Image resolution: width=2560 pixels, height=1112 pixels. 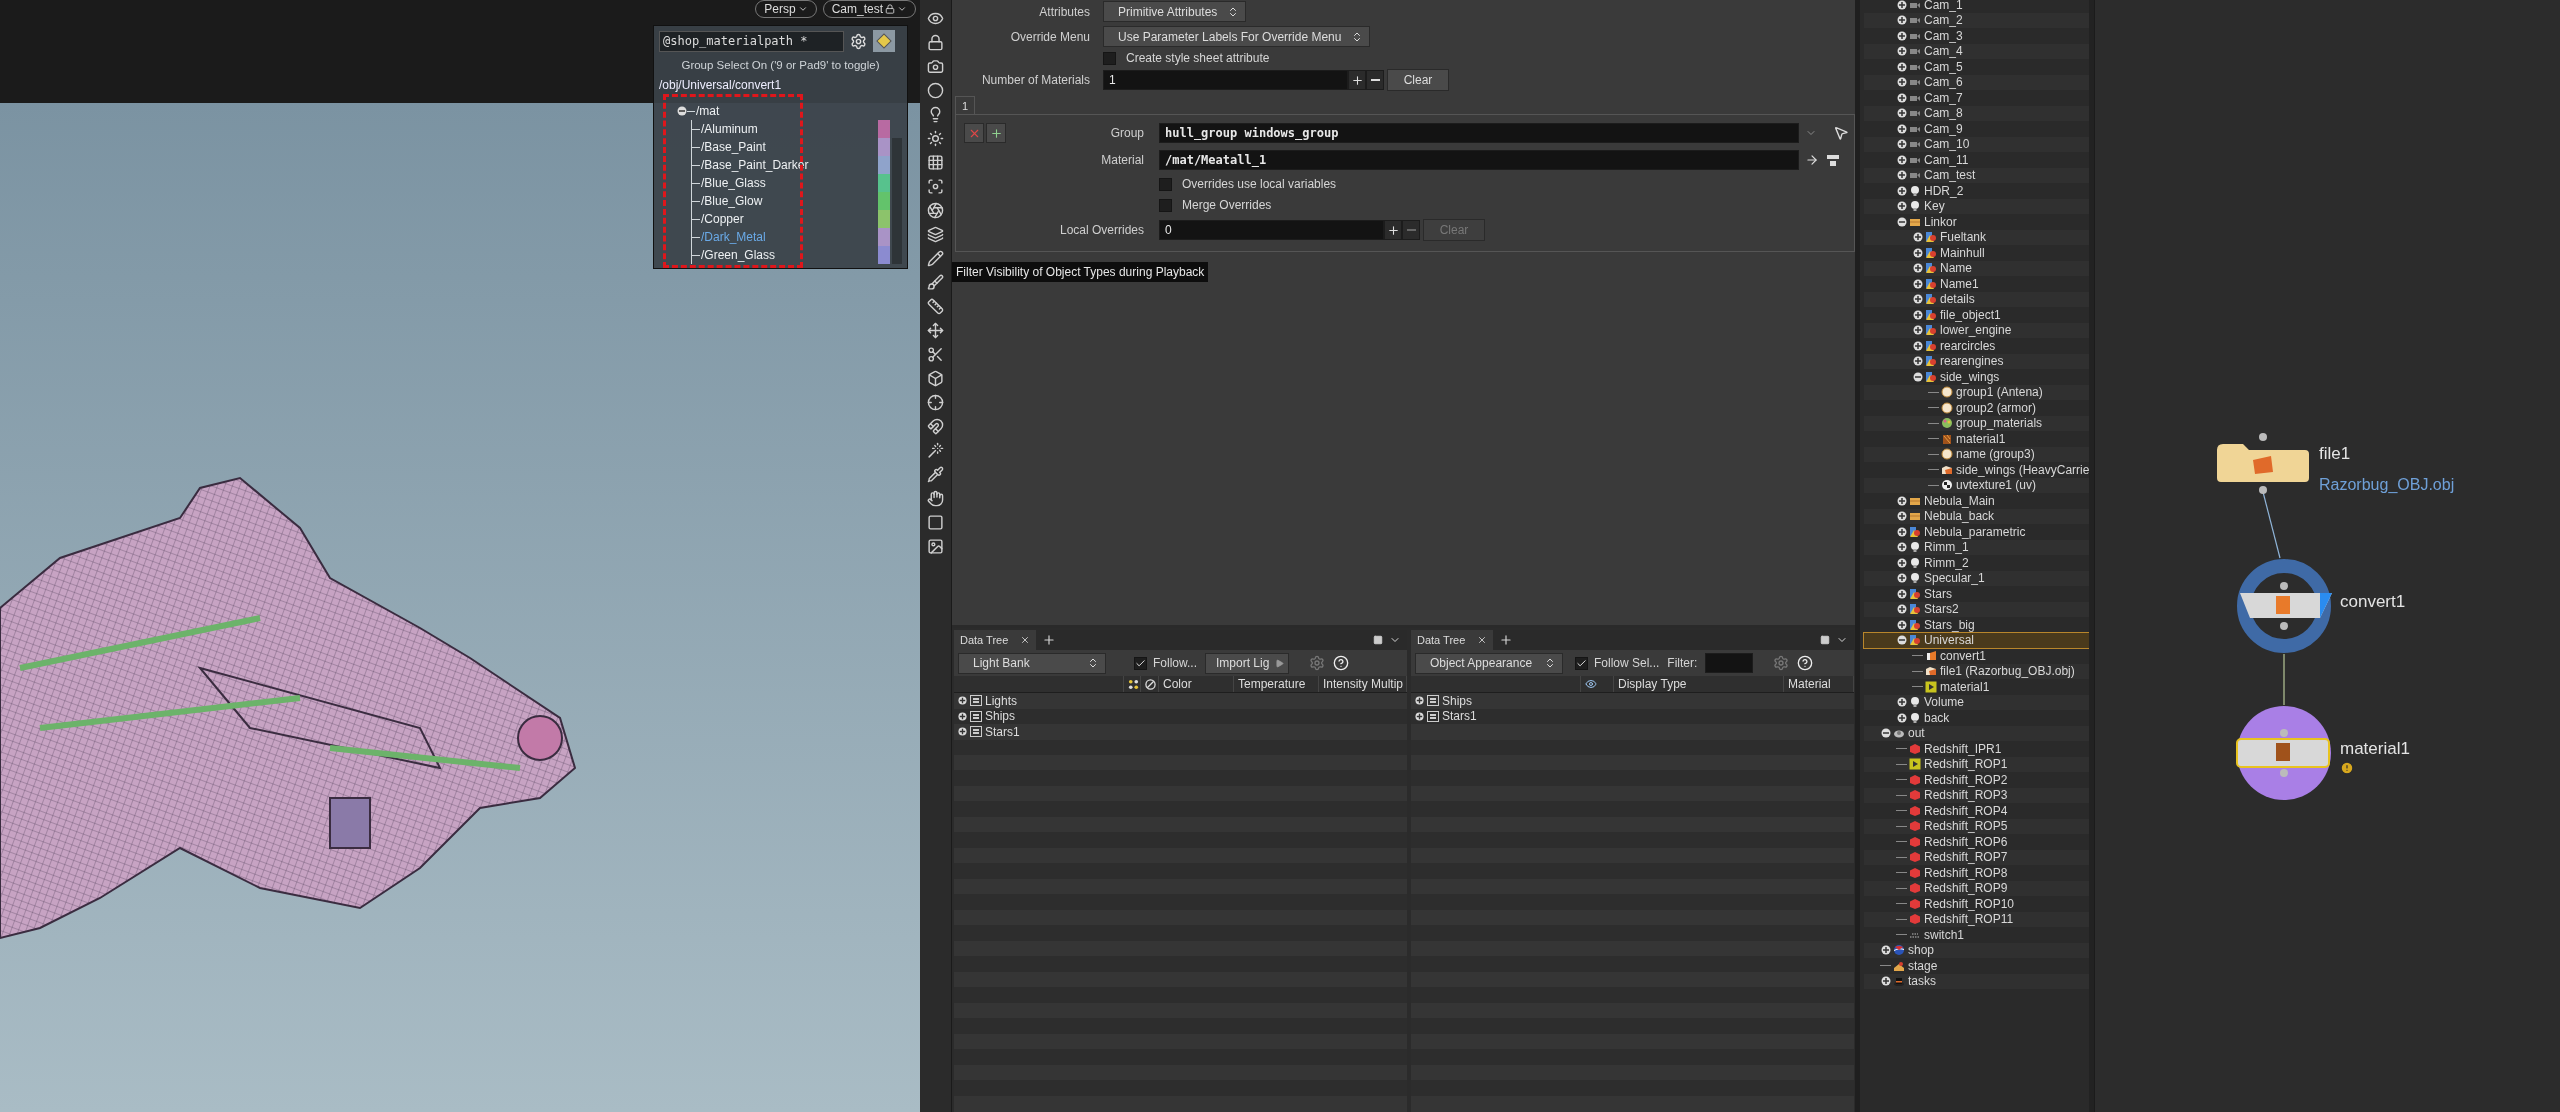 I want to click on add-button, so click(x=1357, y=80).